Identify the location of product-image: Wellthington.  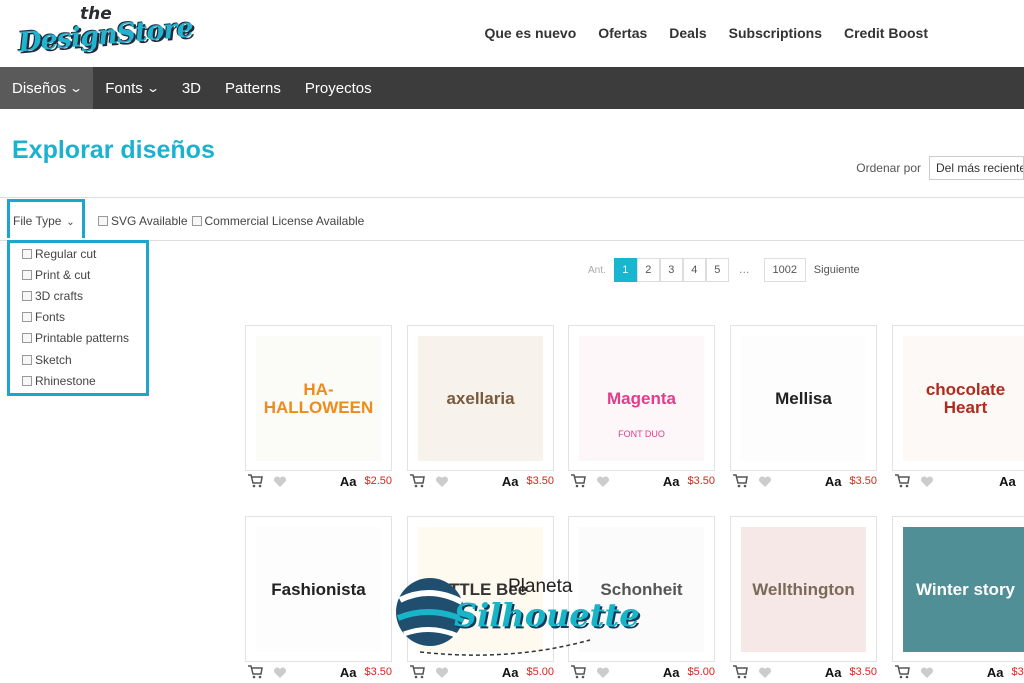
(803, 589).